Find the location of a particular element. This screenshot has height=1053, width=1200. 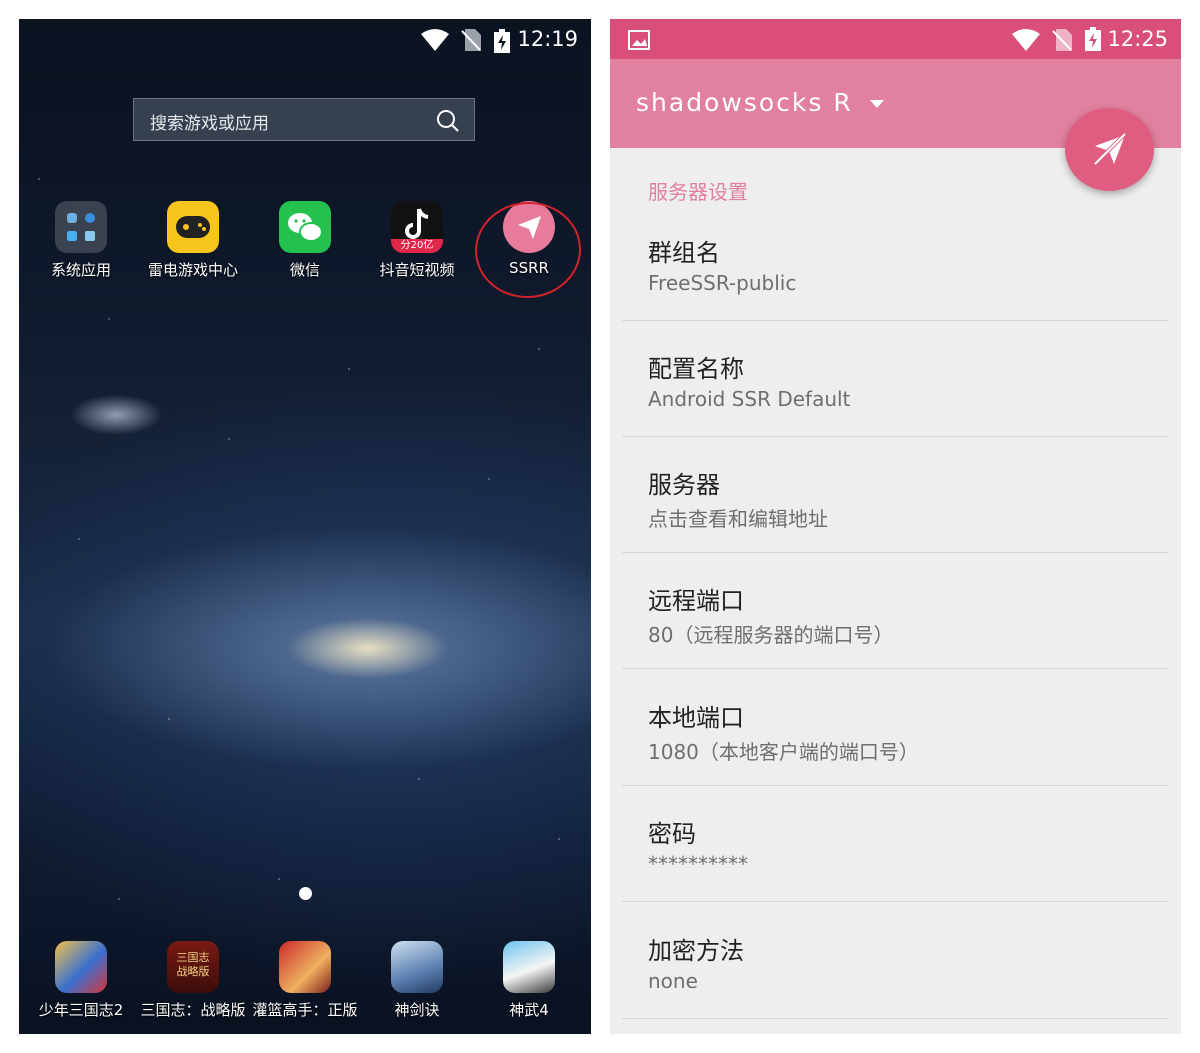

app-label: 少年三国志2 is located at coordinates (81, 1010).